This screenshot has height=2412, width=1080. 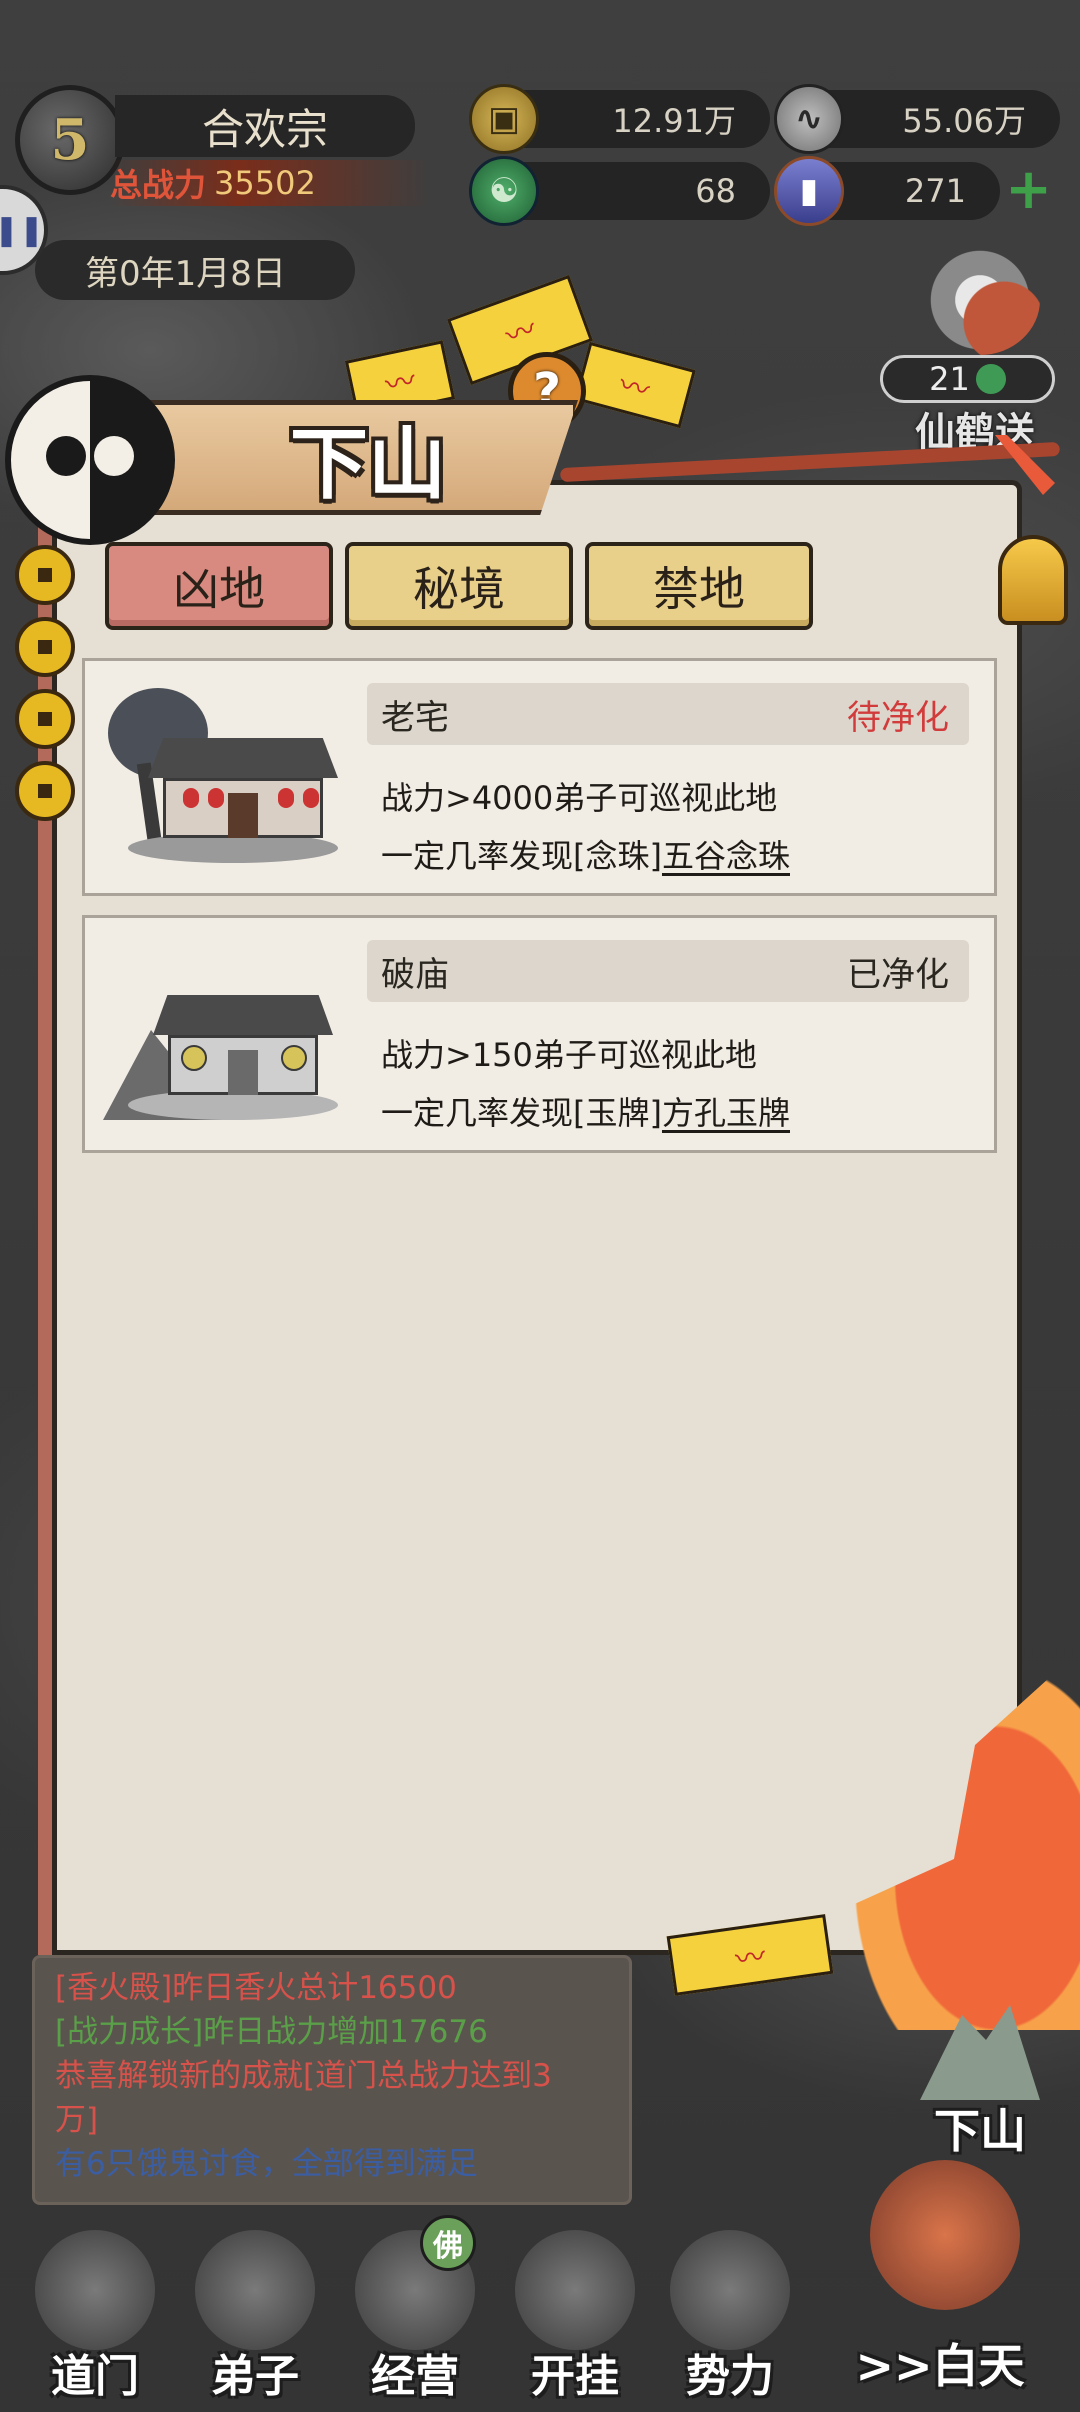 I want to click on nav-daomen: 道门, so click(x=95, y=2316).